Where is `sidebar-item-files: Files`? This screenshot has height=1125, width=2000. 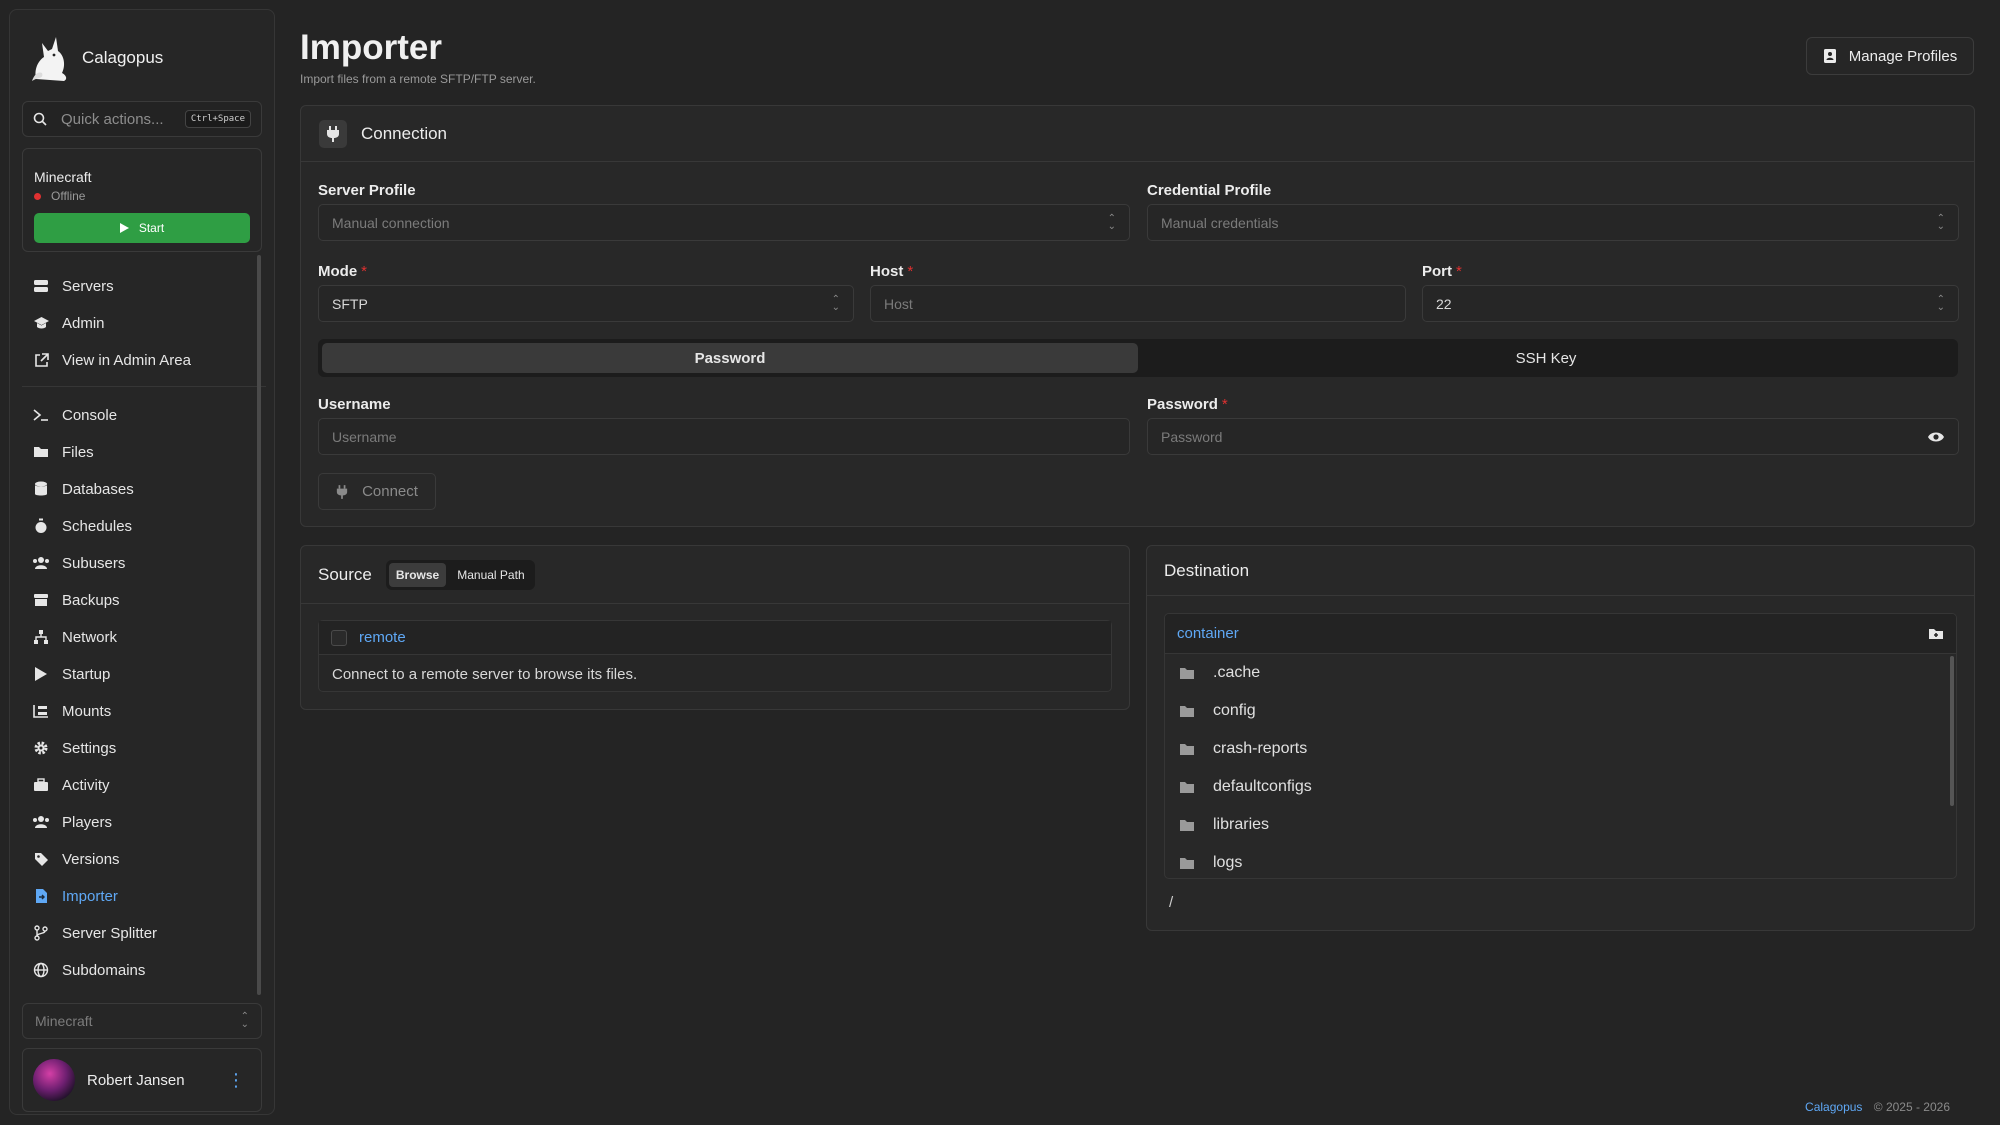
sidebar-item-files: Files is located at coordinates (138, 452).